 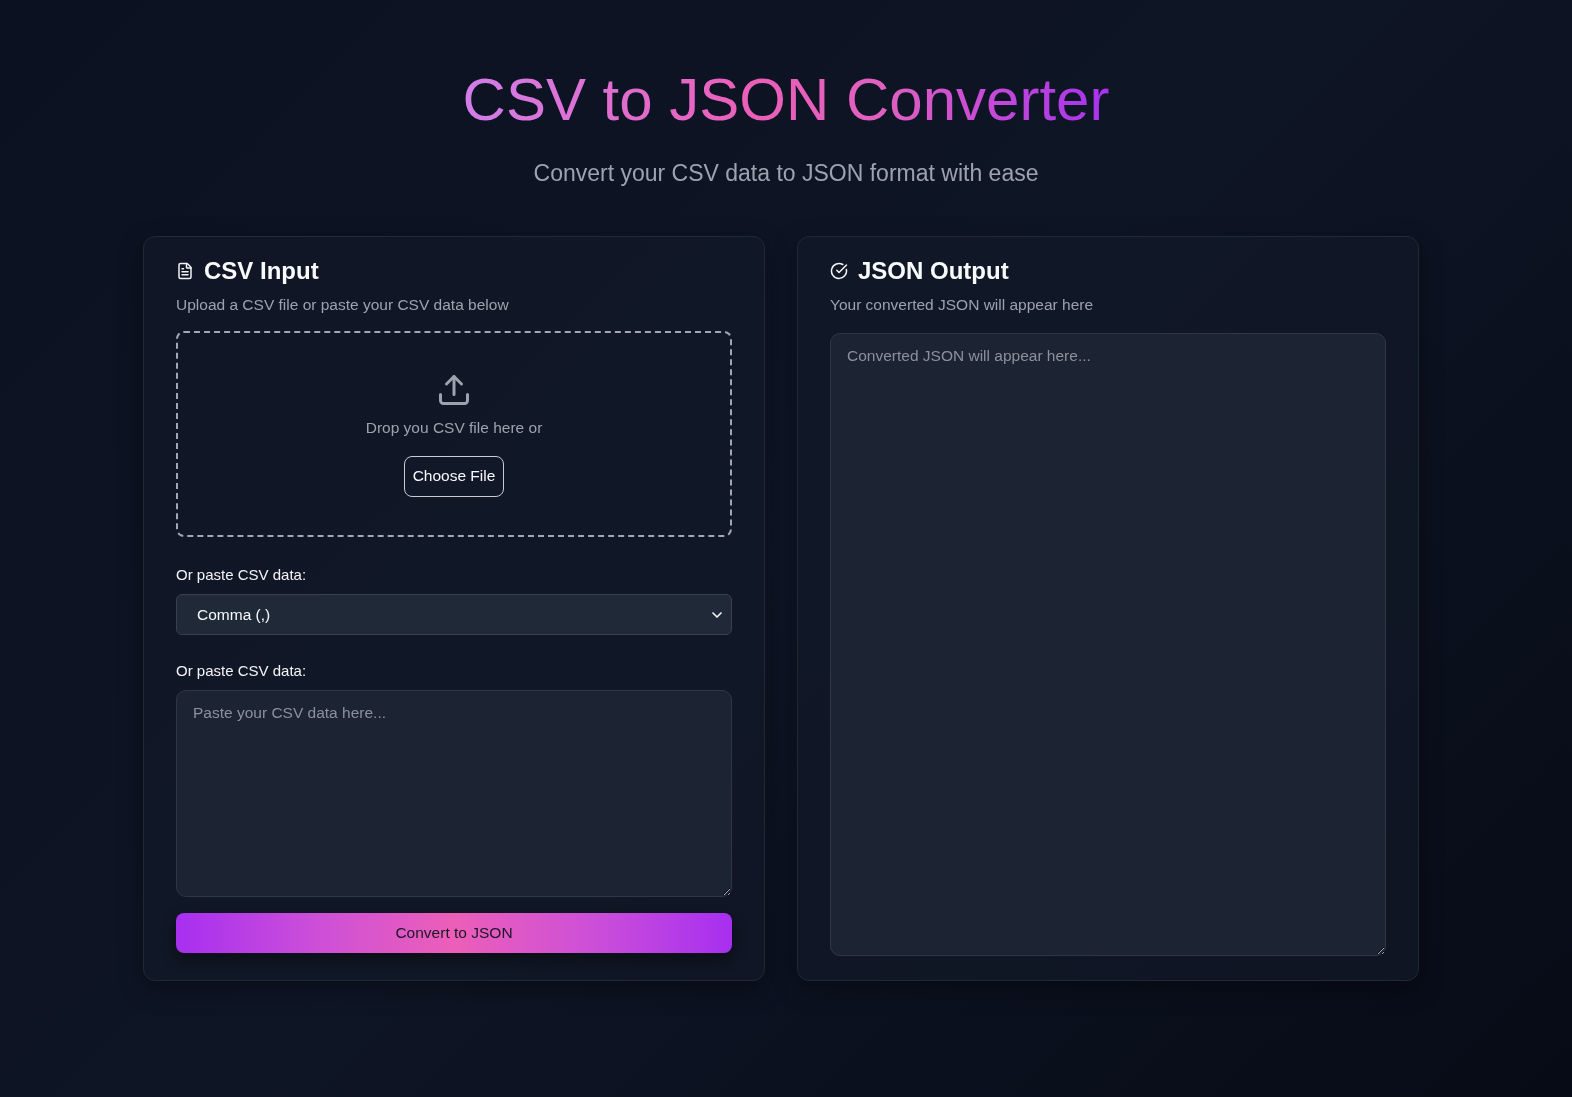 What do you see at coordinates (454, 933) in the screenshot?
I see `convert-button: Convert to JSON` at bounding box center [454, 933].